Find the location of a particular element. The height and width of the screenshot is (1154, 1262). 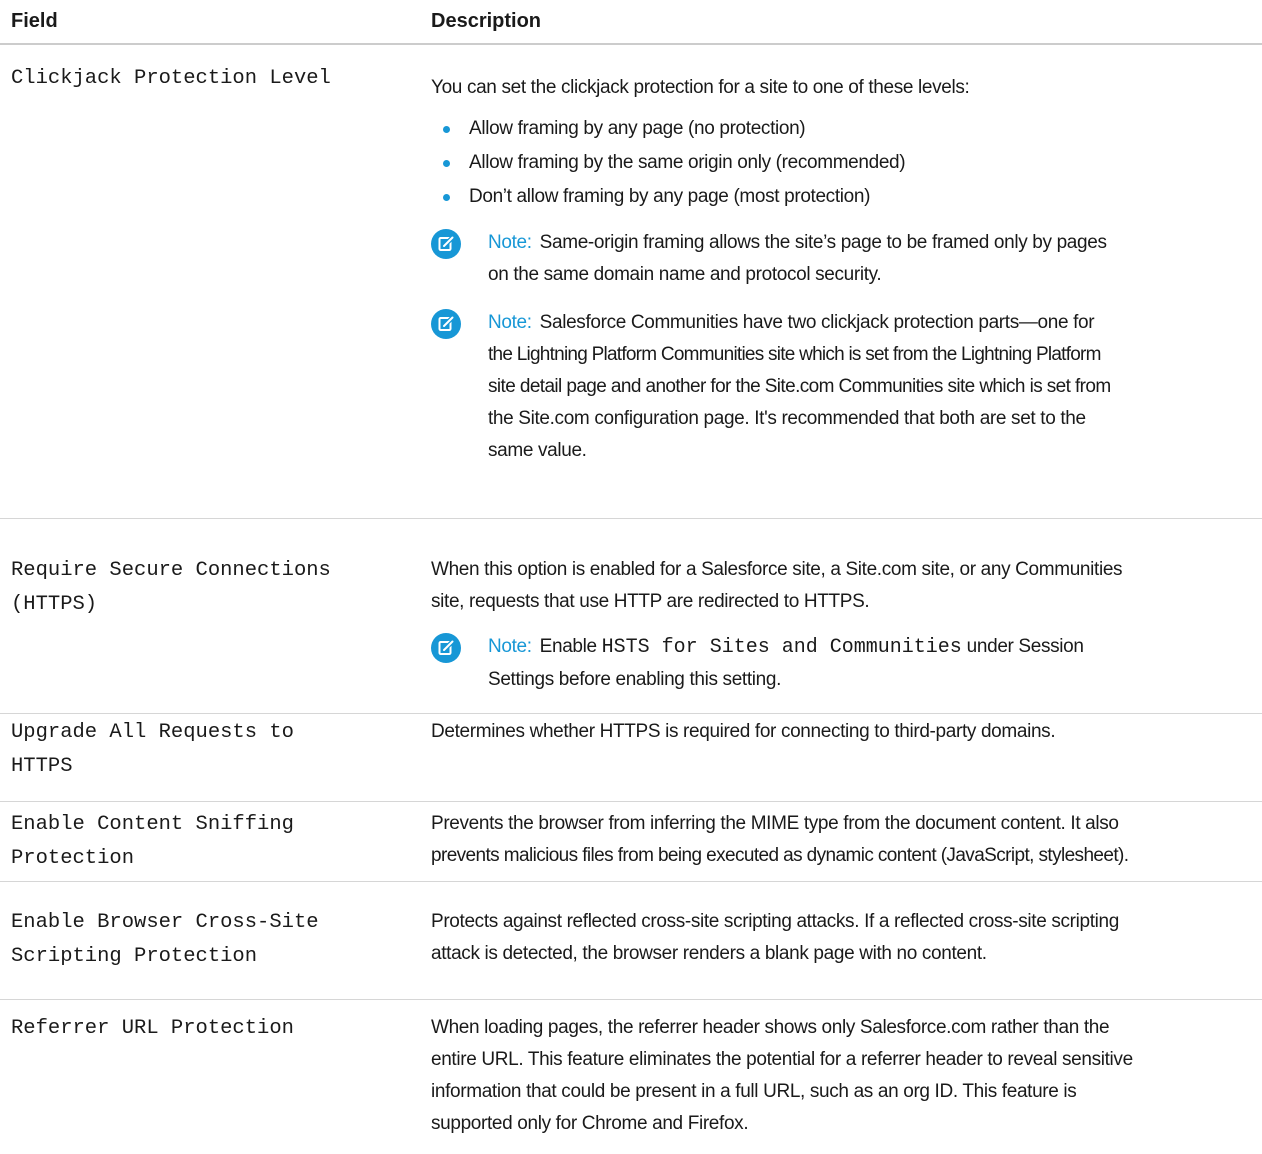

note-text: same value. is located at coordinates (537, 450).